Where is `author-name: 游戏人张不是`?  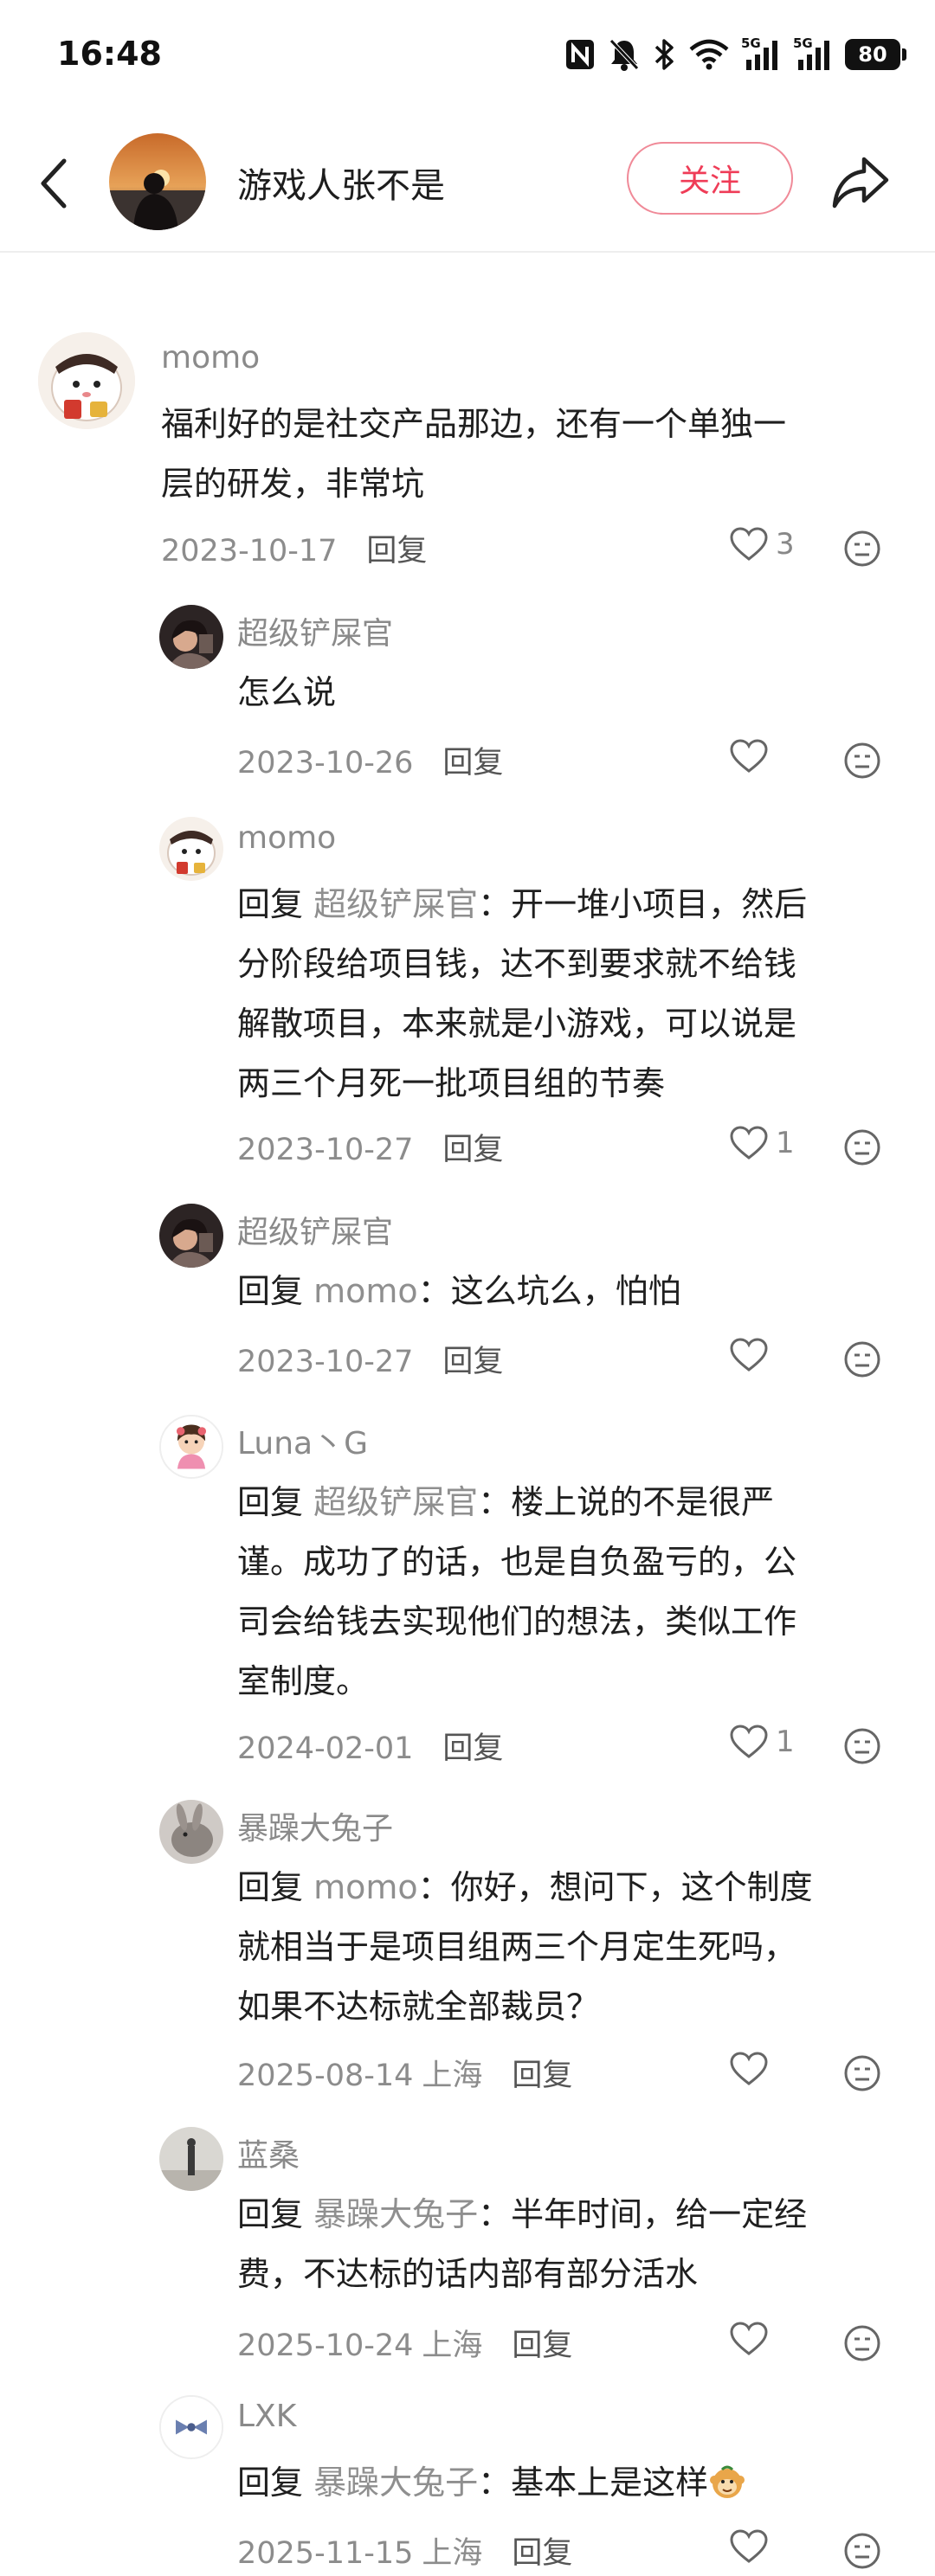 author-name: 游戏人张不是 is located at coordinates (341, 183).